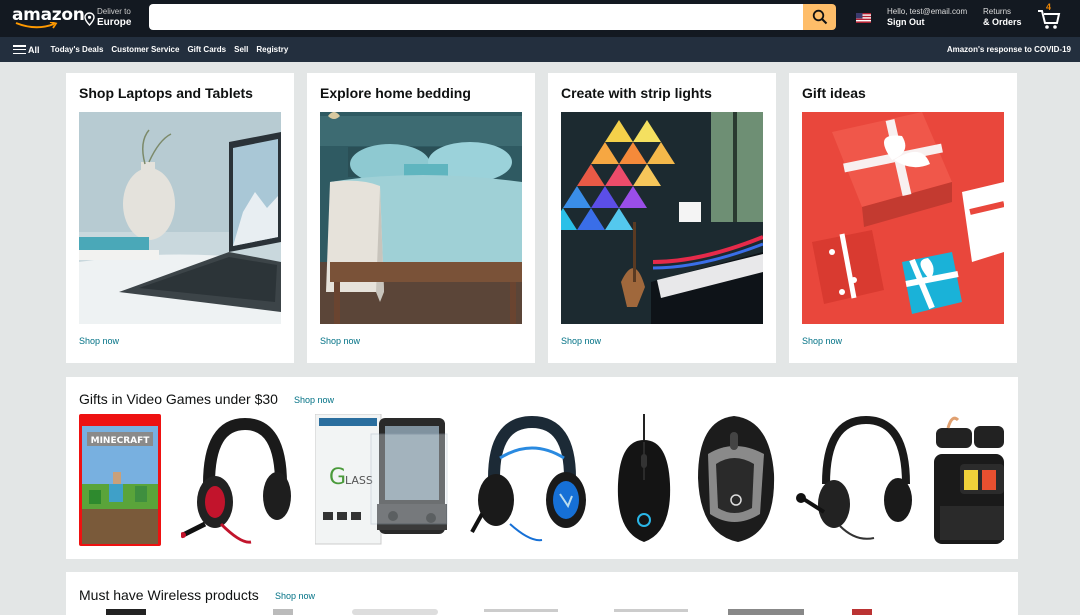 The width and height of the screenshot is (1080, 615). Describe the element at coordinates (77, 49) in the screenshot. I see `nav-link-todays-deals: Today's Deals` at that location.